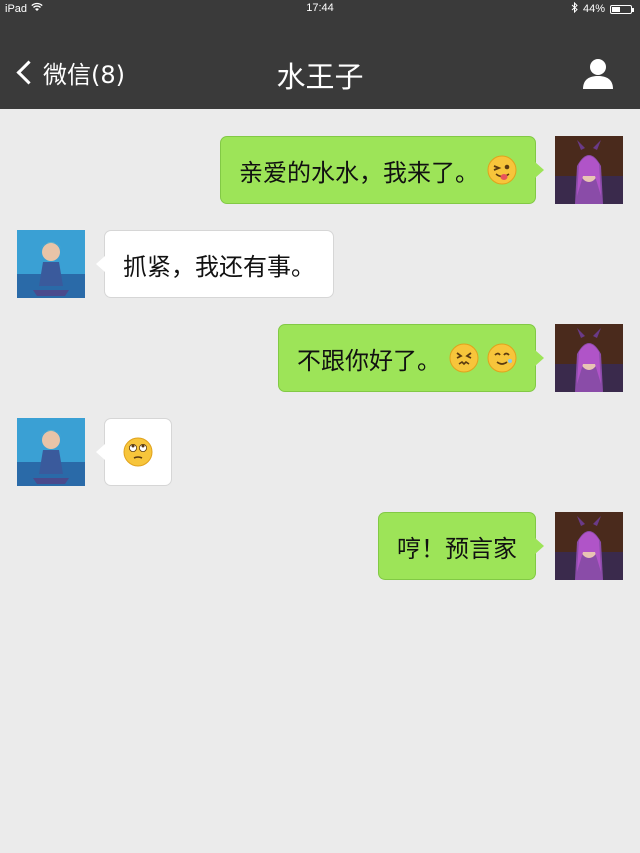 The width and height of the screenshot is (640, 853). I want to click on wink-tongue-emoji, so click(502, 170).